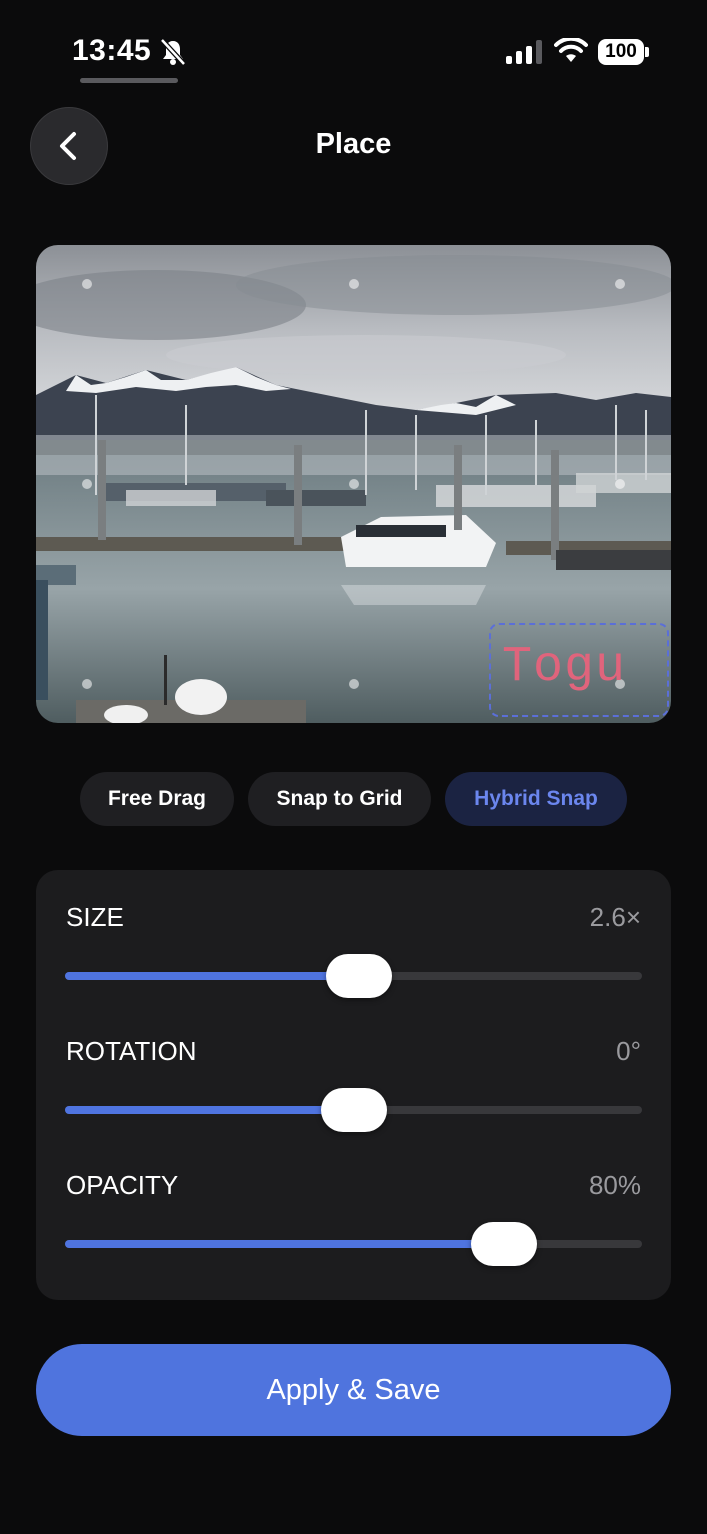 Image resolution: width=707 pixels, height=1534 pixels. Describe the element at coordinates (647, 52) in the screenshot. I see `battery-cap` at that location.